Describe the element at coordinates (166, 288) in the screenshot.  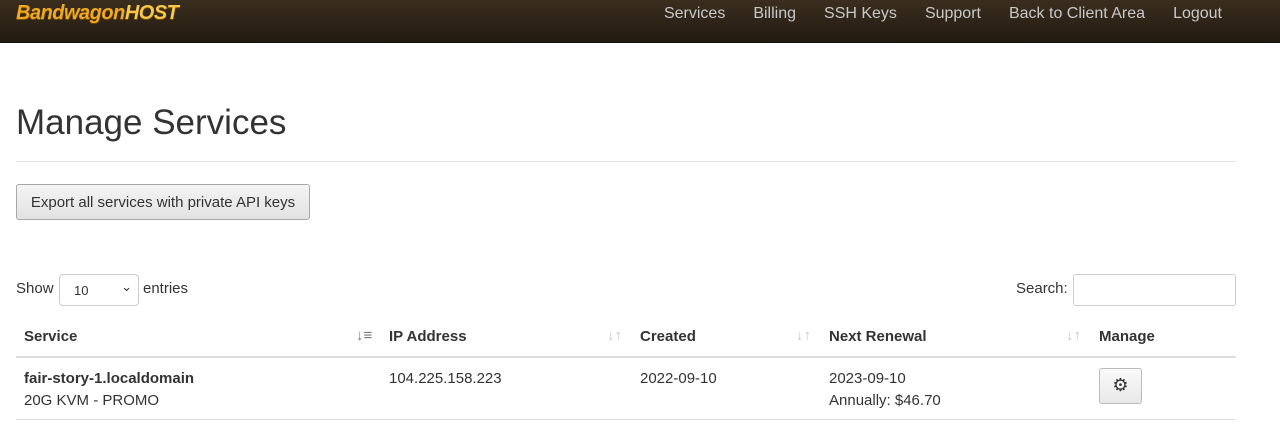
I see `entries-label: entries` at that location.